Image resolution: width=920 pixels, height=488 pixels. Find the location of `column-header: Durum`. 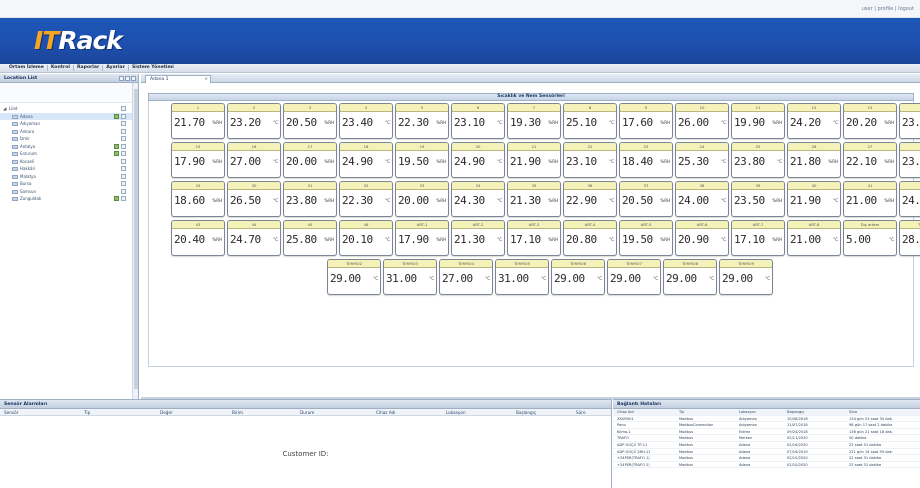

column-header: Durum is located at coordinates (307, 412).